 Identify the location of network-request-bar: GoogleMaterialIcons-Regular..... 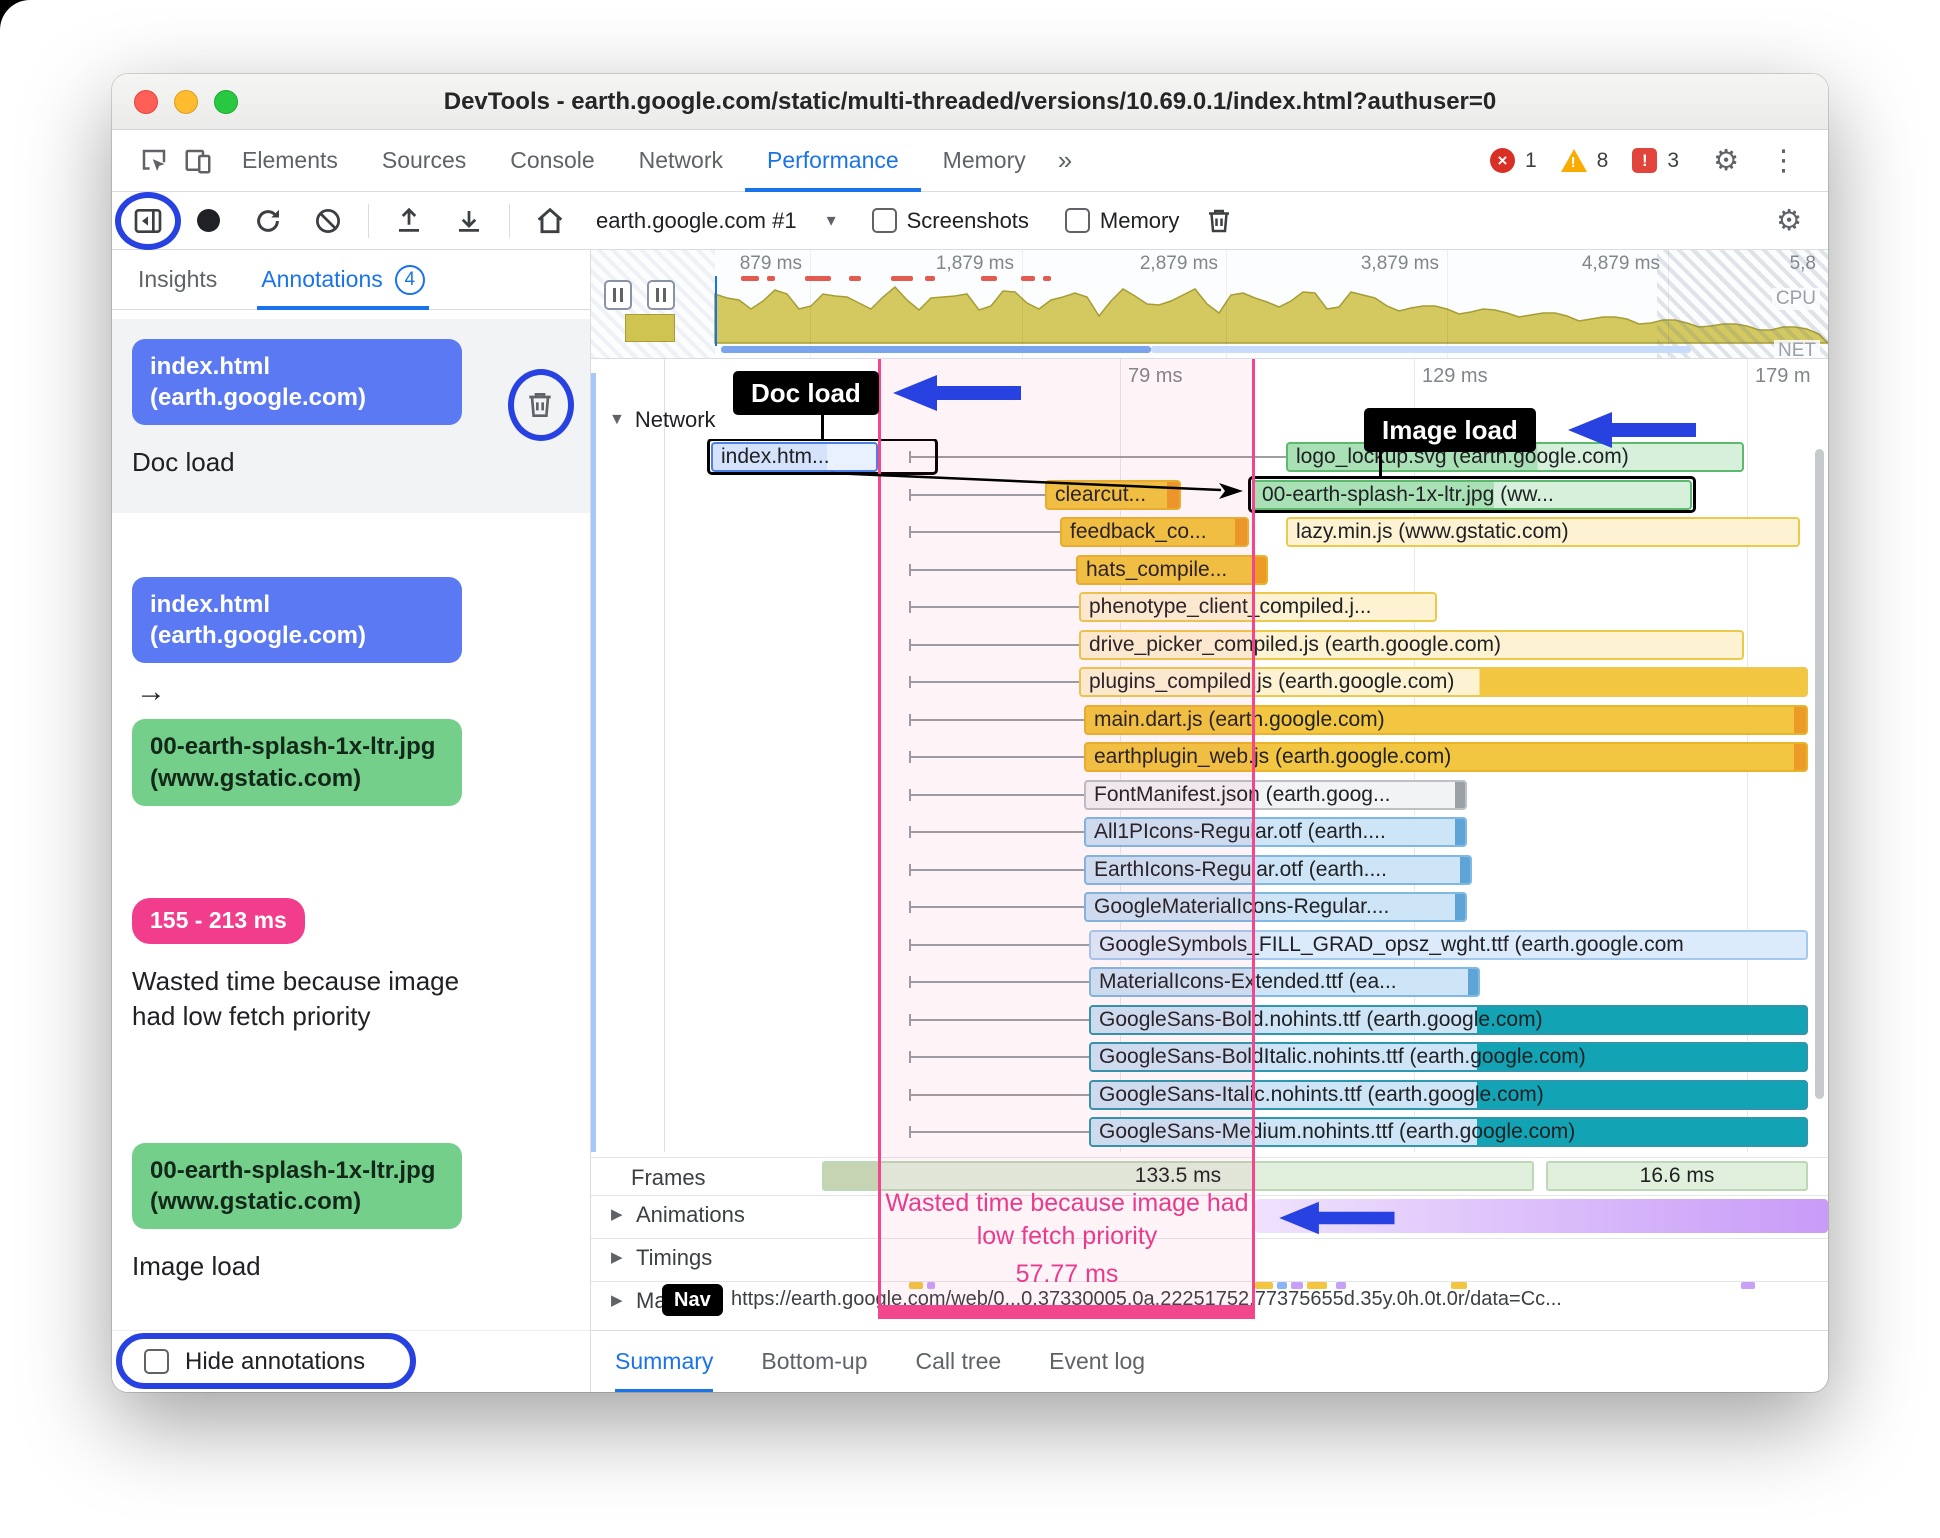
(1275, 907).